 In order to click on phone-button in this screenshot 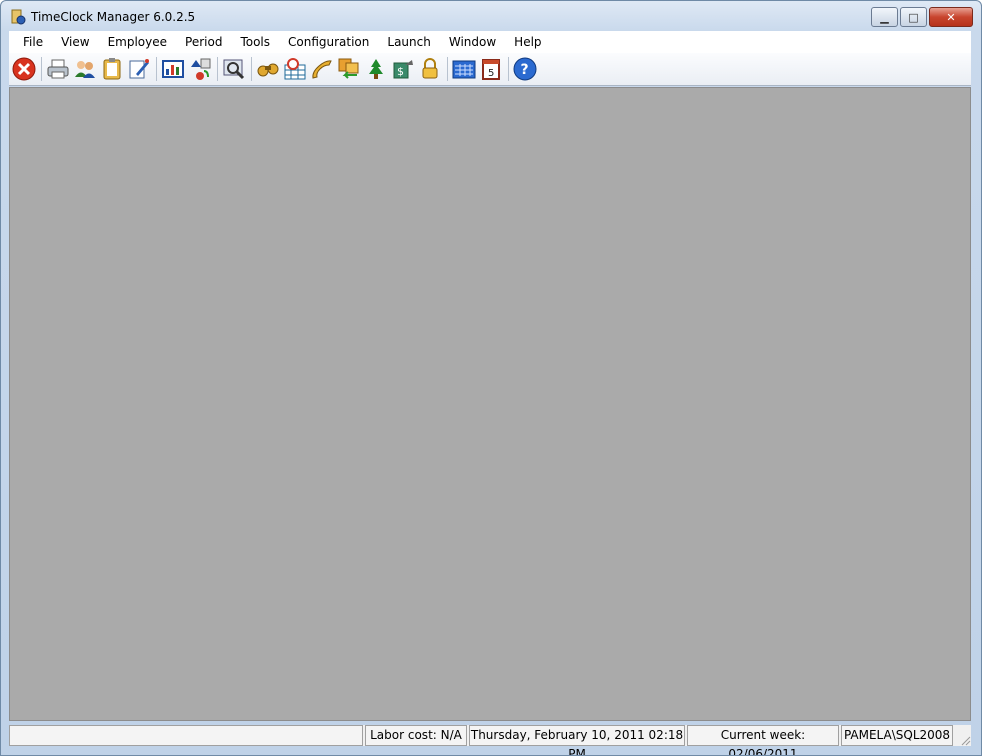, I will do `click(322, 69)`.